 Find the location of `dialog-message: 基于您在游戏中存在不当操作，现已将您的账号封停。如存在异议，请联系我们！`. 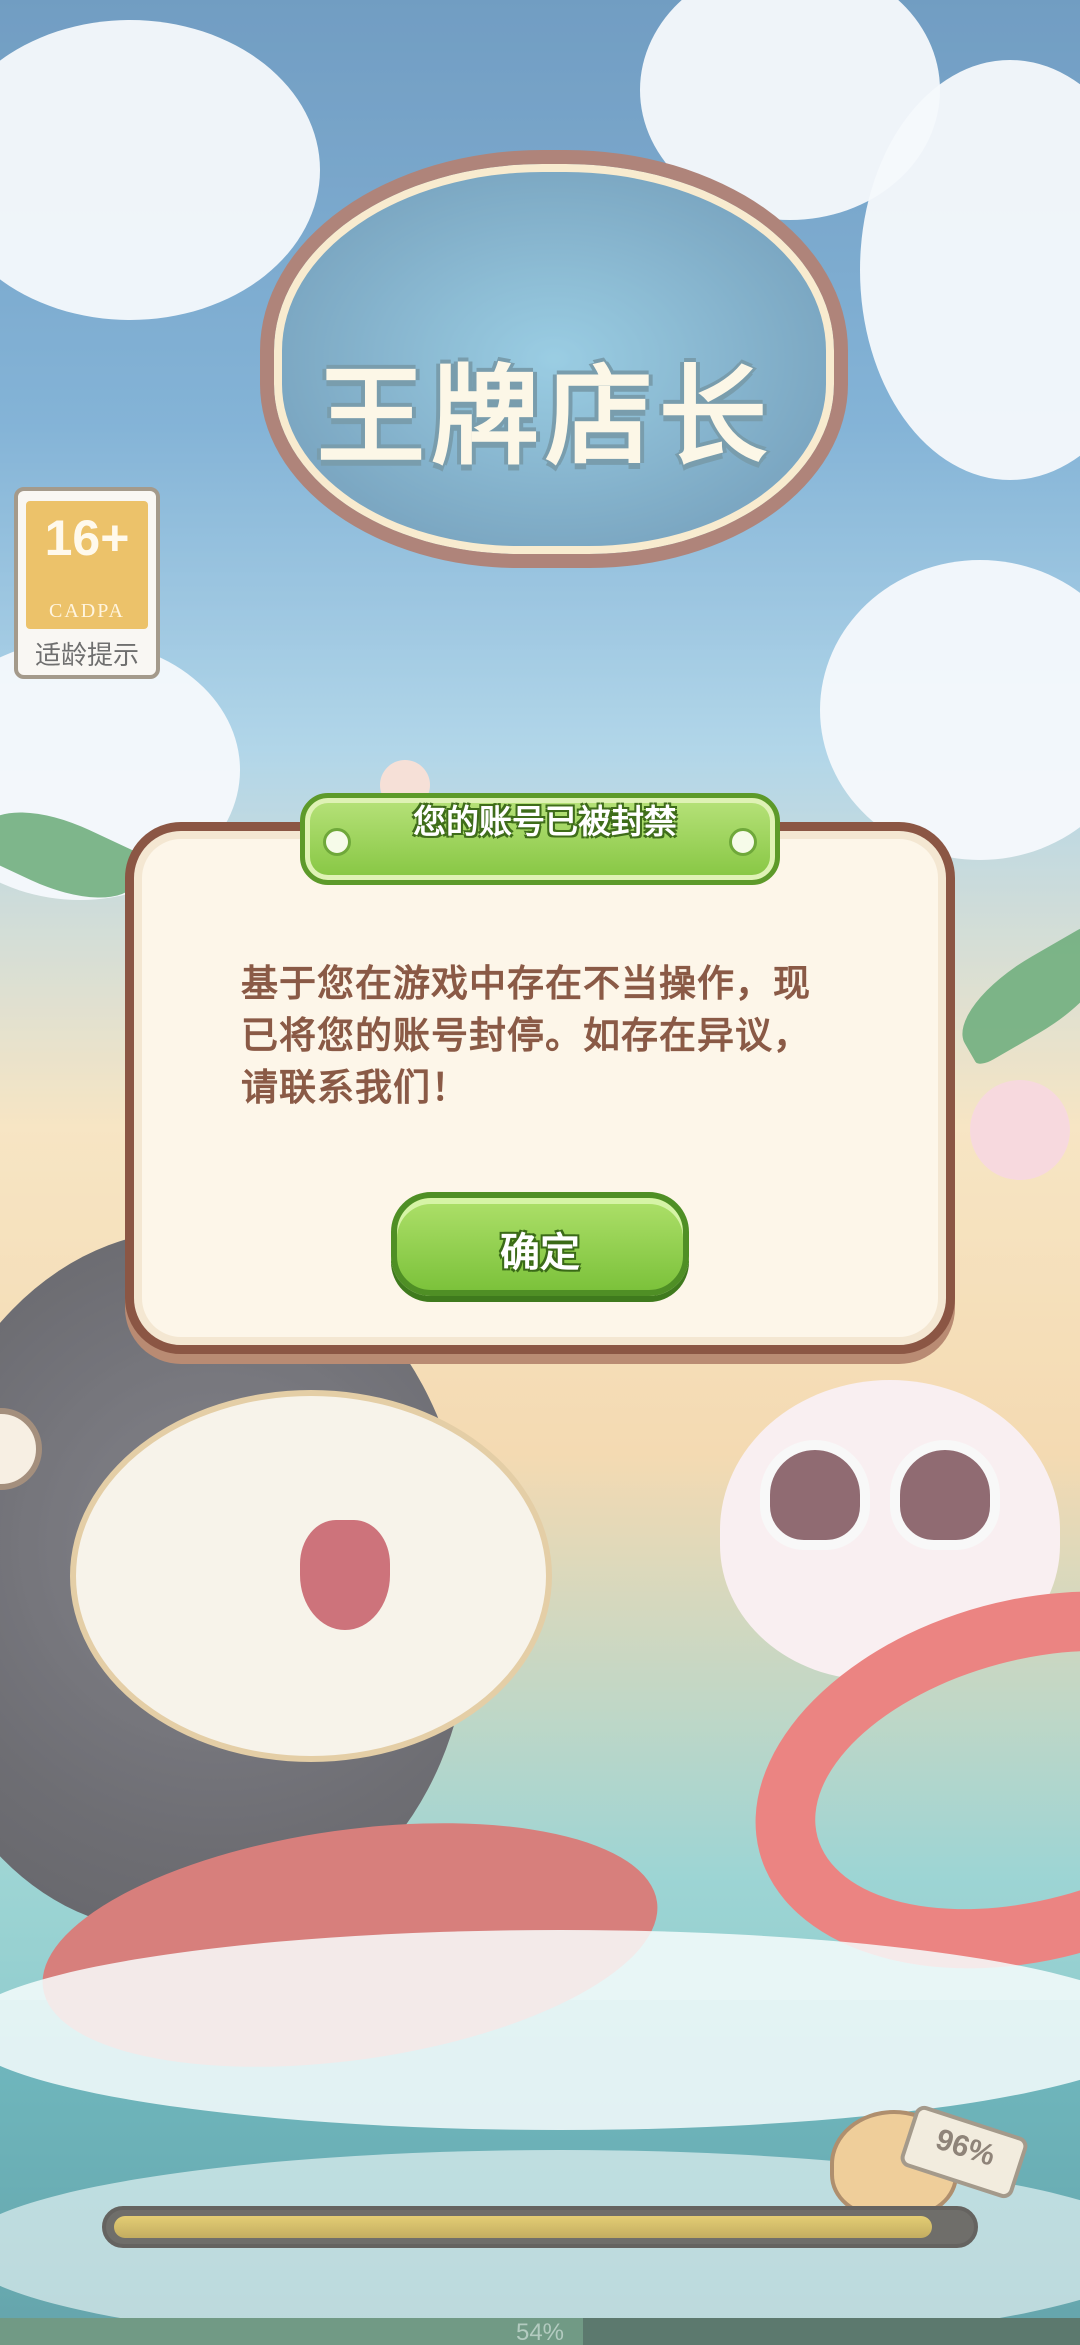

dialog-message: 基于您在游戏中存在不当操作，现已将您的账号封停。如存在异议，请联系我们！ is located at coordinates (526, 1035).